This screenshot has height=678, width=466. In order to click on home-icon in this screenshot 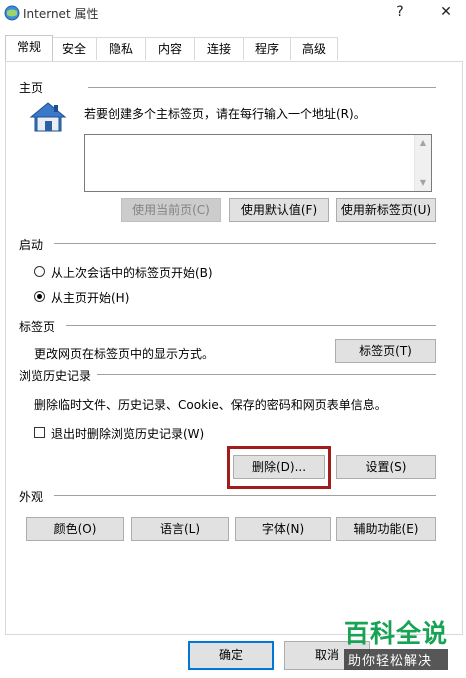, I will do `click(48, 117)`.